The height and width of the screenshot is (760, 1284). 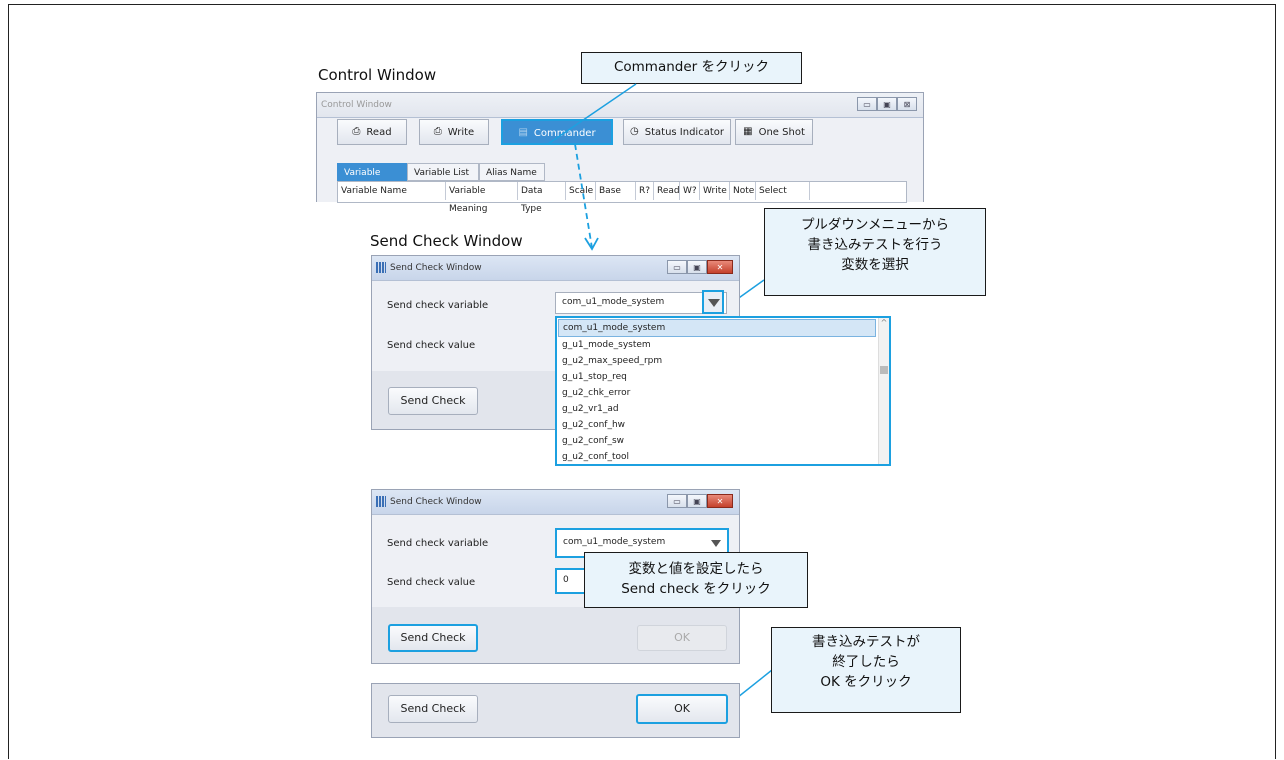 What do you see at coordinates (437, 131) in the screenshot?
I see `write-icon: ⎙` at bounding box center [437, 131].